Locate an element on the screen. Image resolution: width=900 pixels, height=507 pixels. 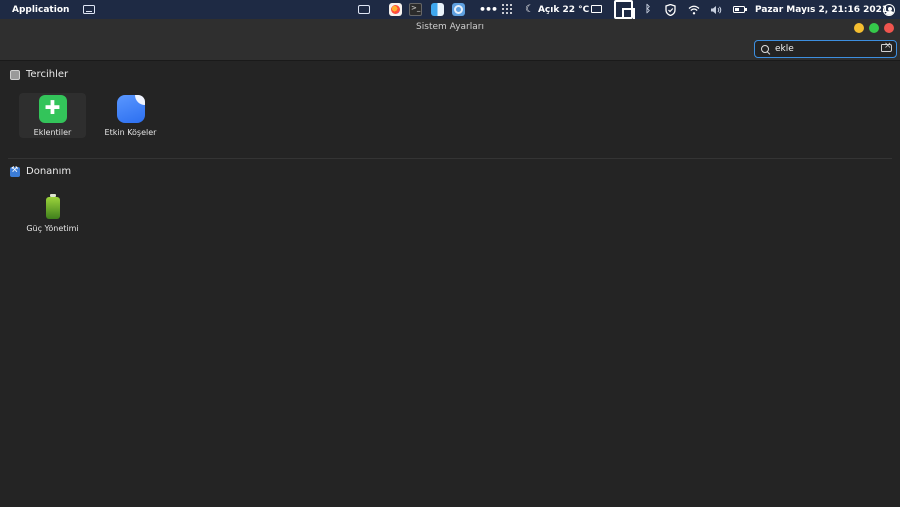
settings-item-etkin-koseler: Etkin Köşeler is located at coordinates (130, 115).